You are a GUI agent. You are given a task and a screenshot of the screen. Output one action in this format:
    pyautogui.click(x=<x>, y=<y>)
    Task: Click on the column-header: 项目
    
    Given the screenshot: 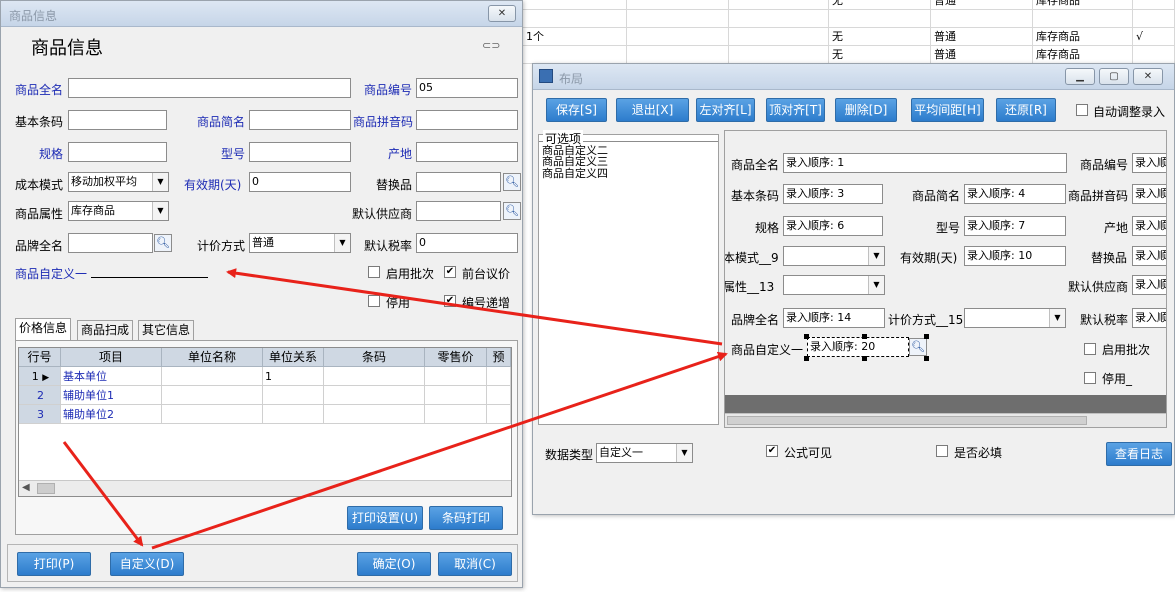 What is the action you would take?
    pyautogui.click(x=111, y=357)
    